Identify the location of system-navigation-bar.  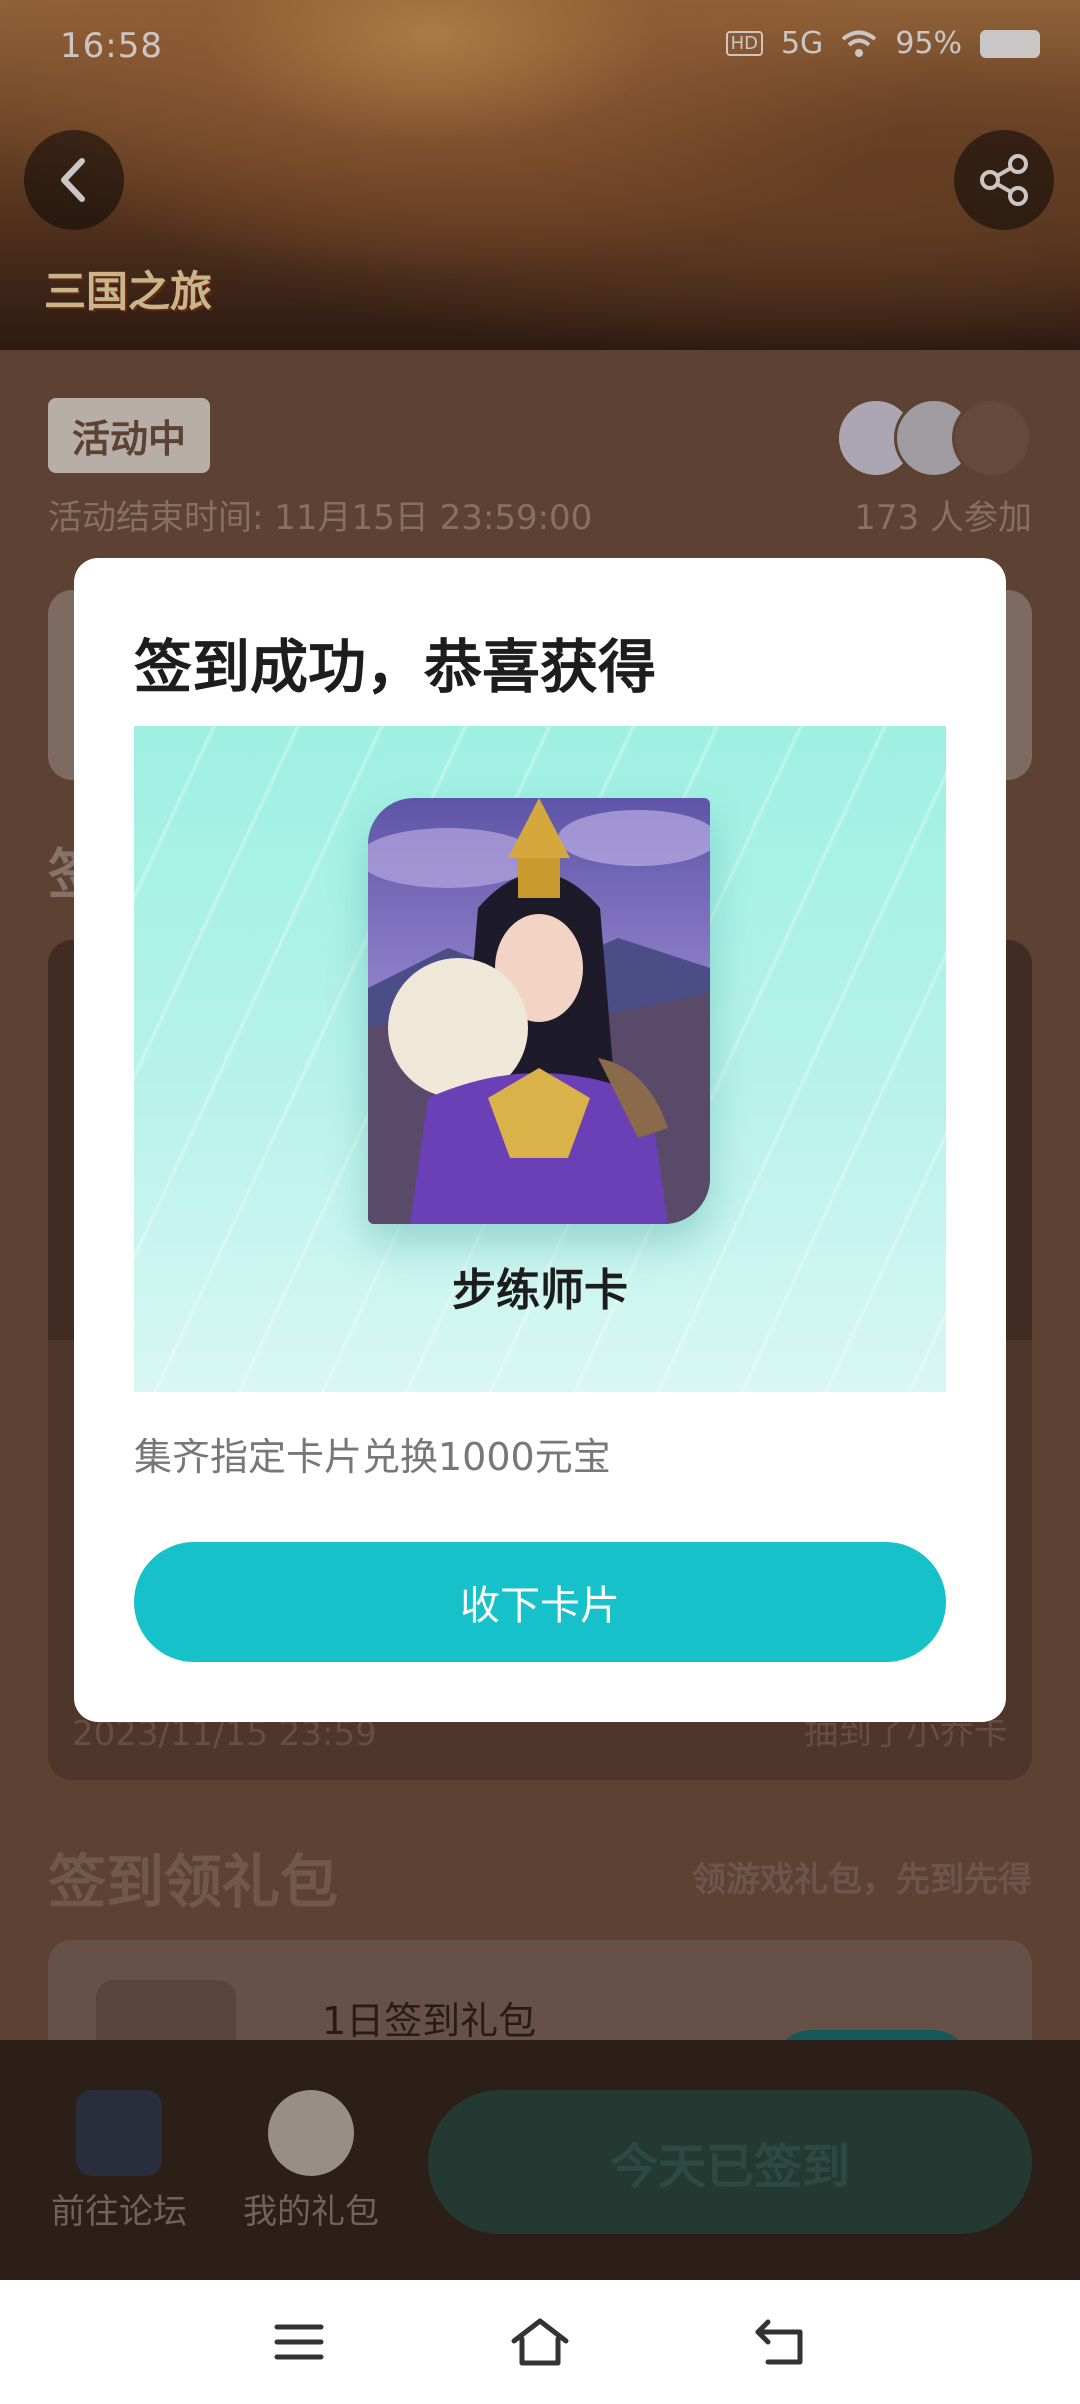
(540, 2342).